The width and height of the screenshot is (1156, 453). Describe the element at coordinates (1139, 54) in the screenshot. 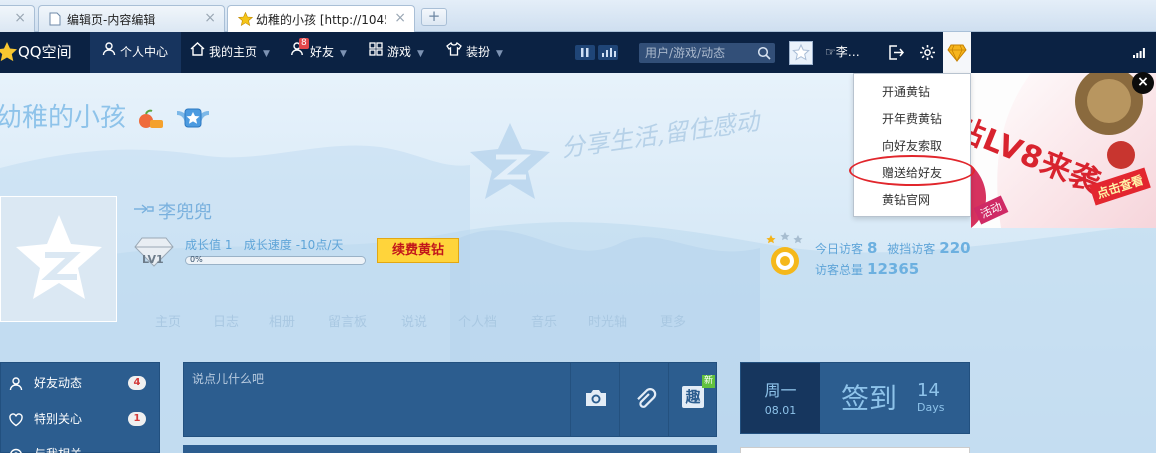

I see `signal-icon` at that location.